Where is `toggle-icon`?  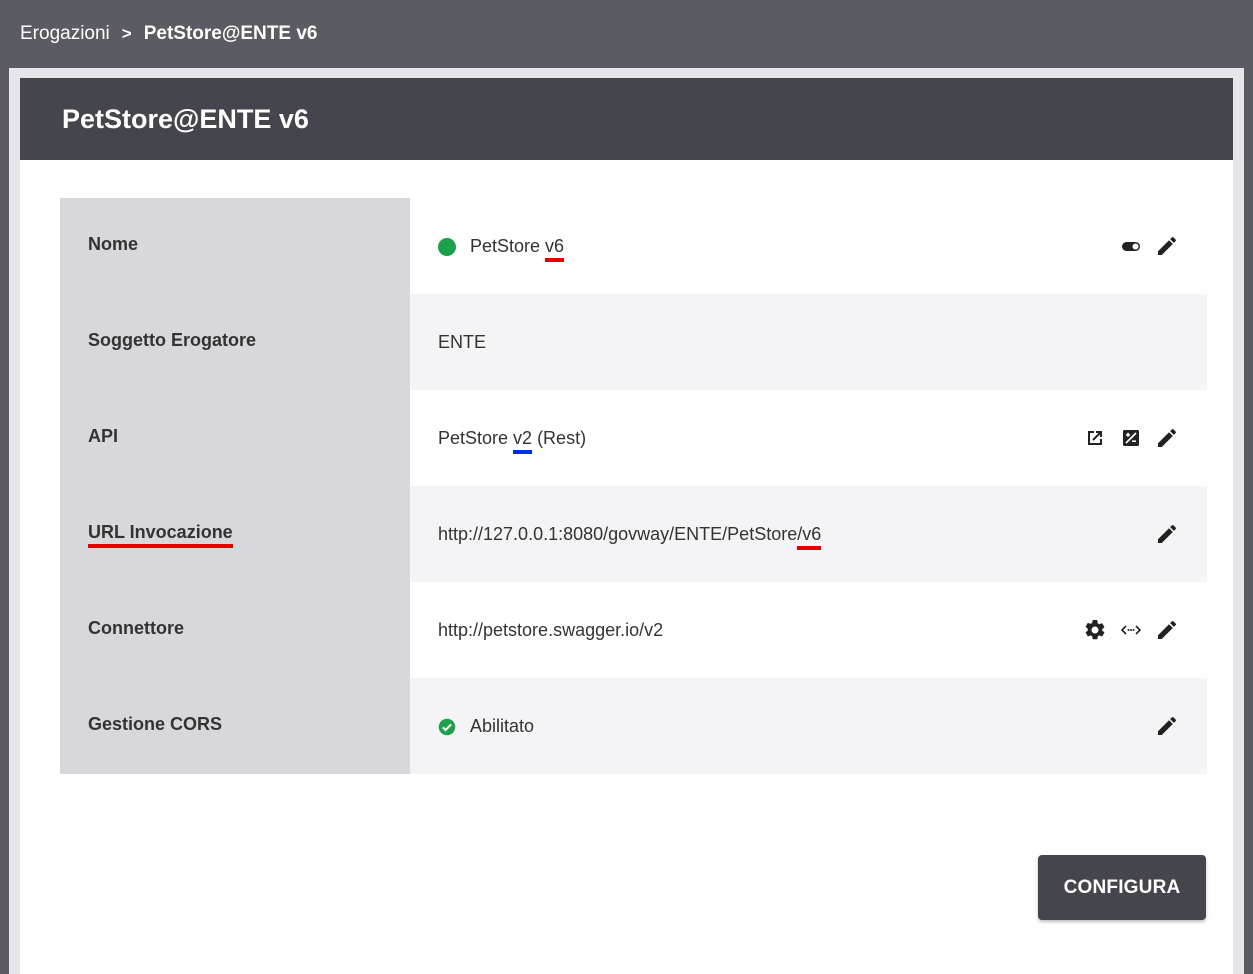
toggle-icon is located at coordinates (1131, 246).